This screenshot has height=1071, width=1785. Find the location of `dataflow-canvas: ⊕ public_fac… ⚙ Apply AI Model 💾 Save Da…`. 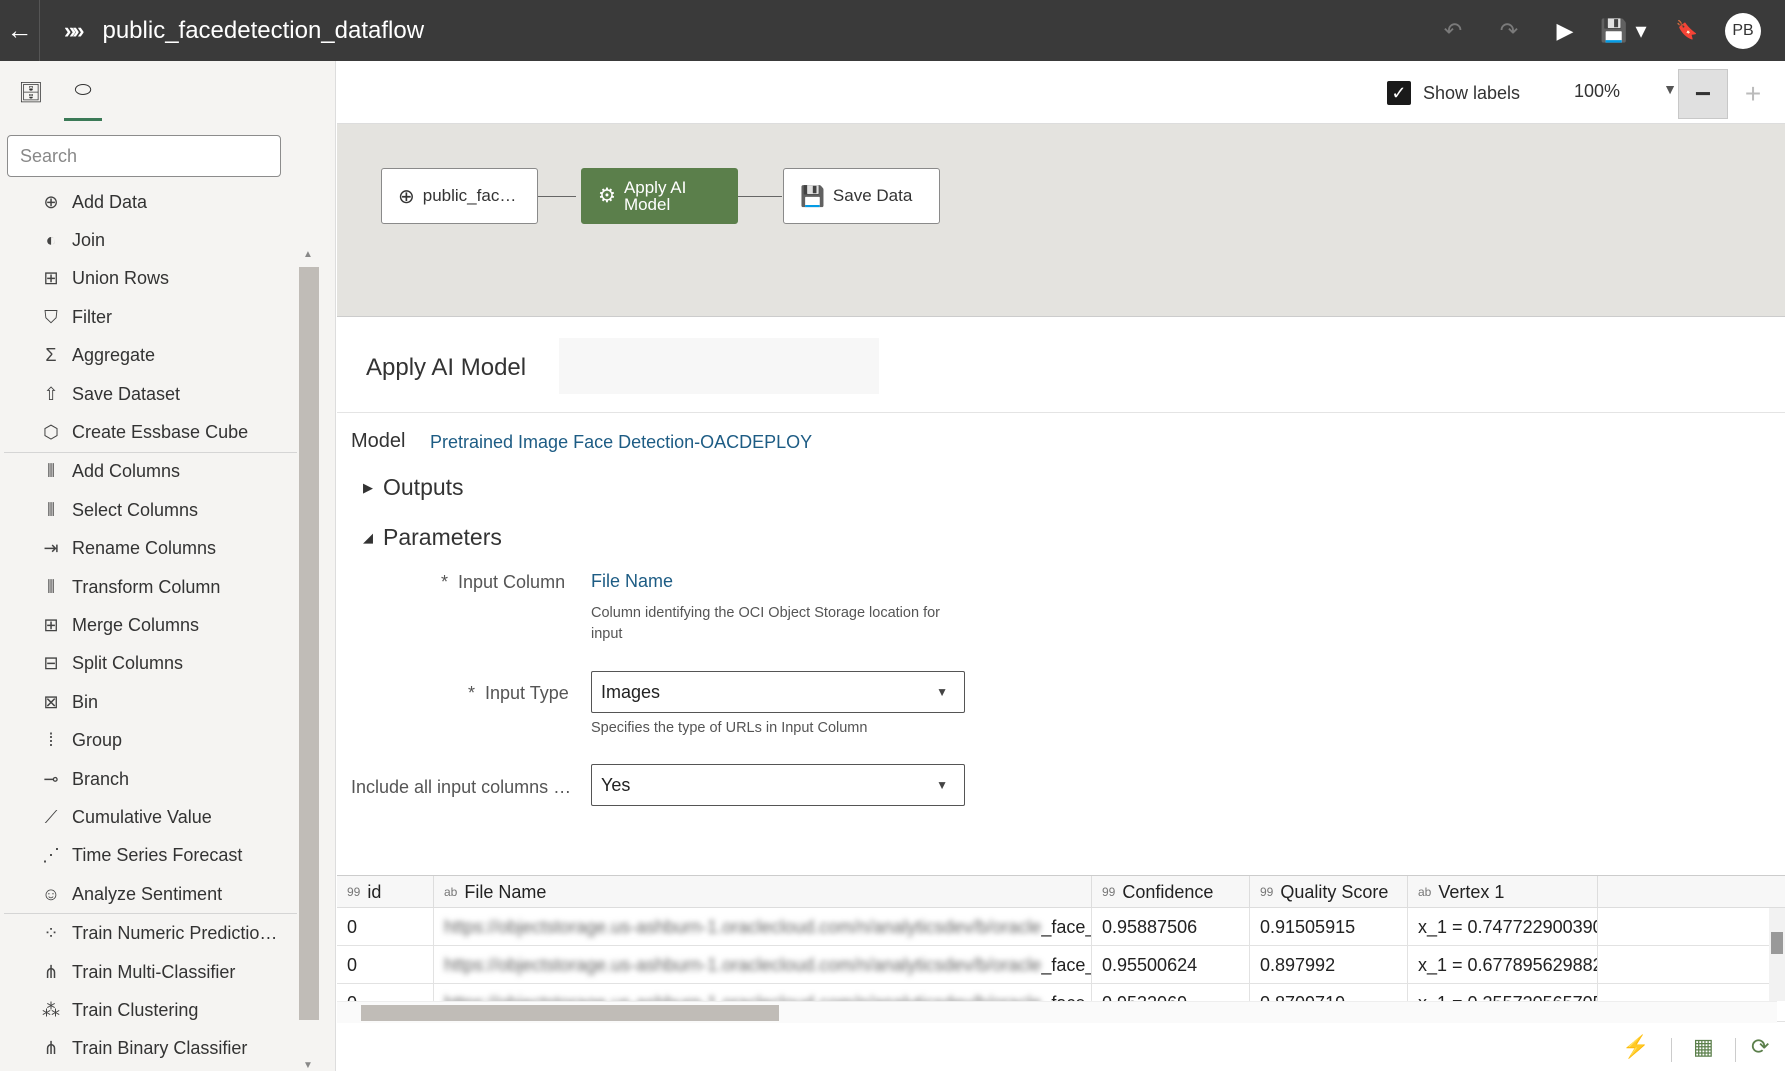

dataflow-canvas: ⊕ public_fac… ⚙ Apply AI Model 💾 Save Da… is located at coordinates (1061, 220).